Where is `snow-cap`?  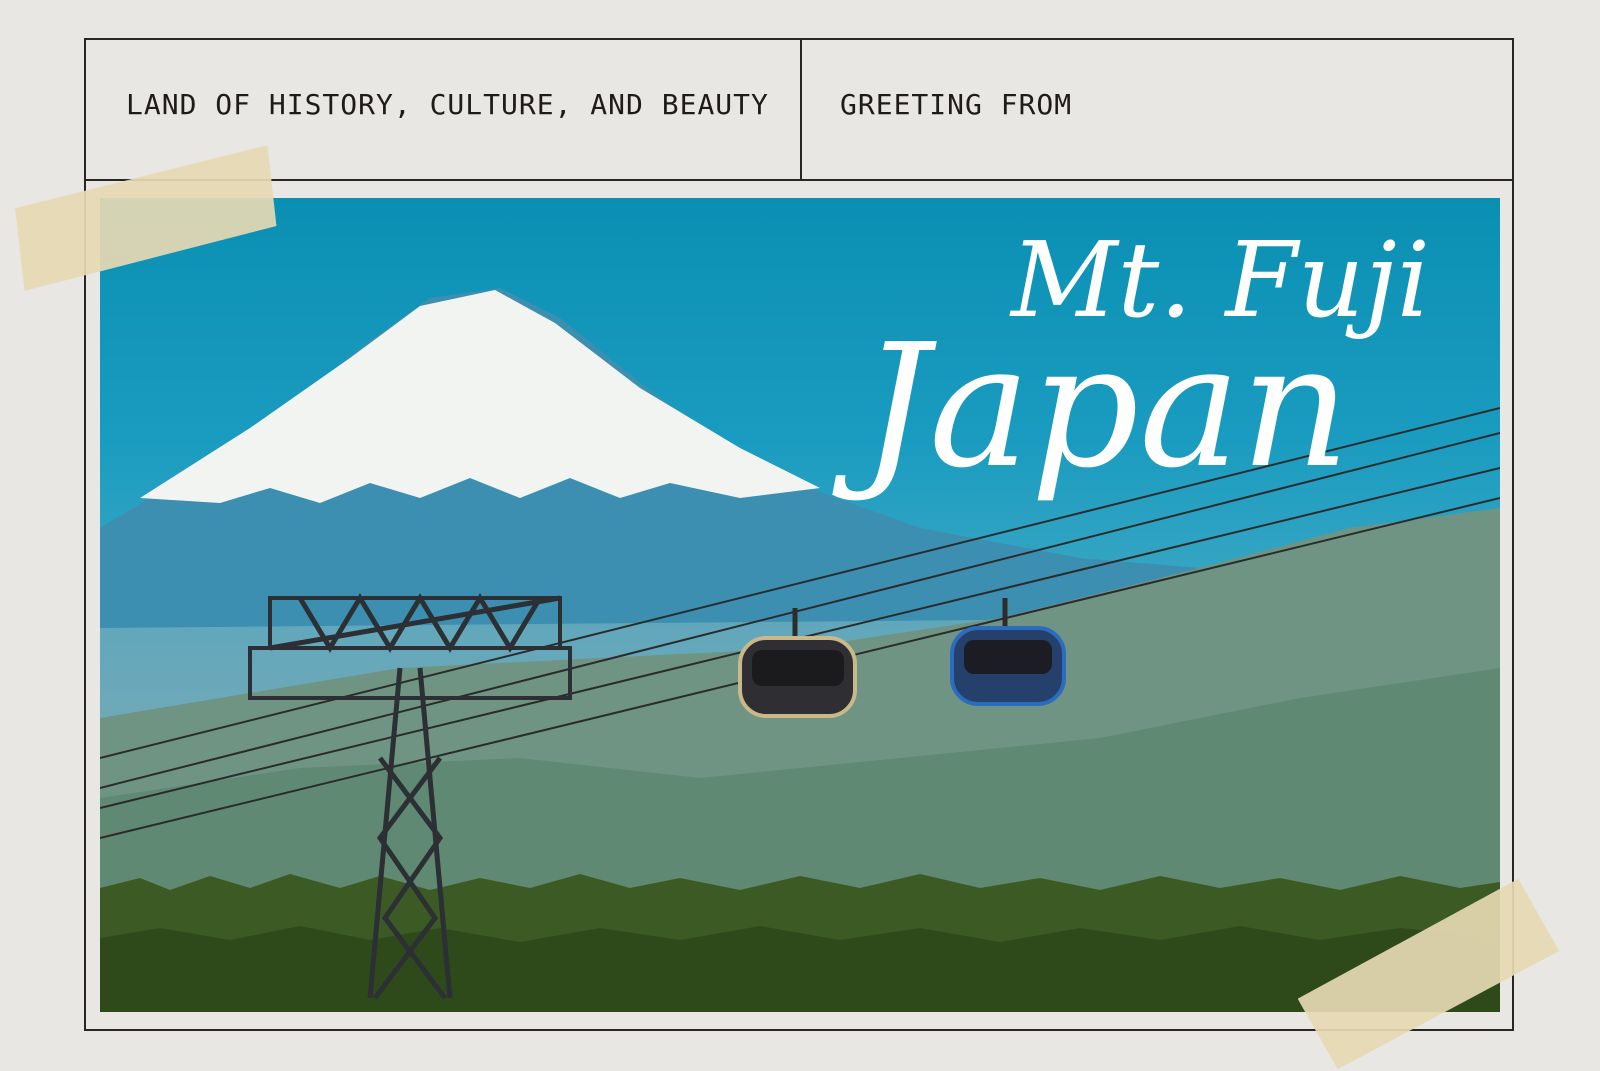 snow-cap is located at coordinates (480, 396).